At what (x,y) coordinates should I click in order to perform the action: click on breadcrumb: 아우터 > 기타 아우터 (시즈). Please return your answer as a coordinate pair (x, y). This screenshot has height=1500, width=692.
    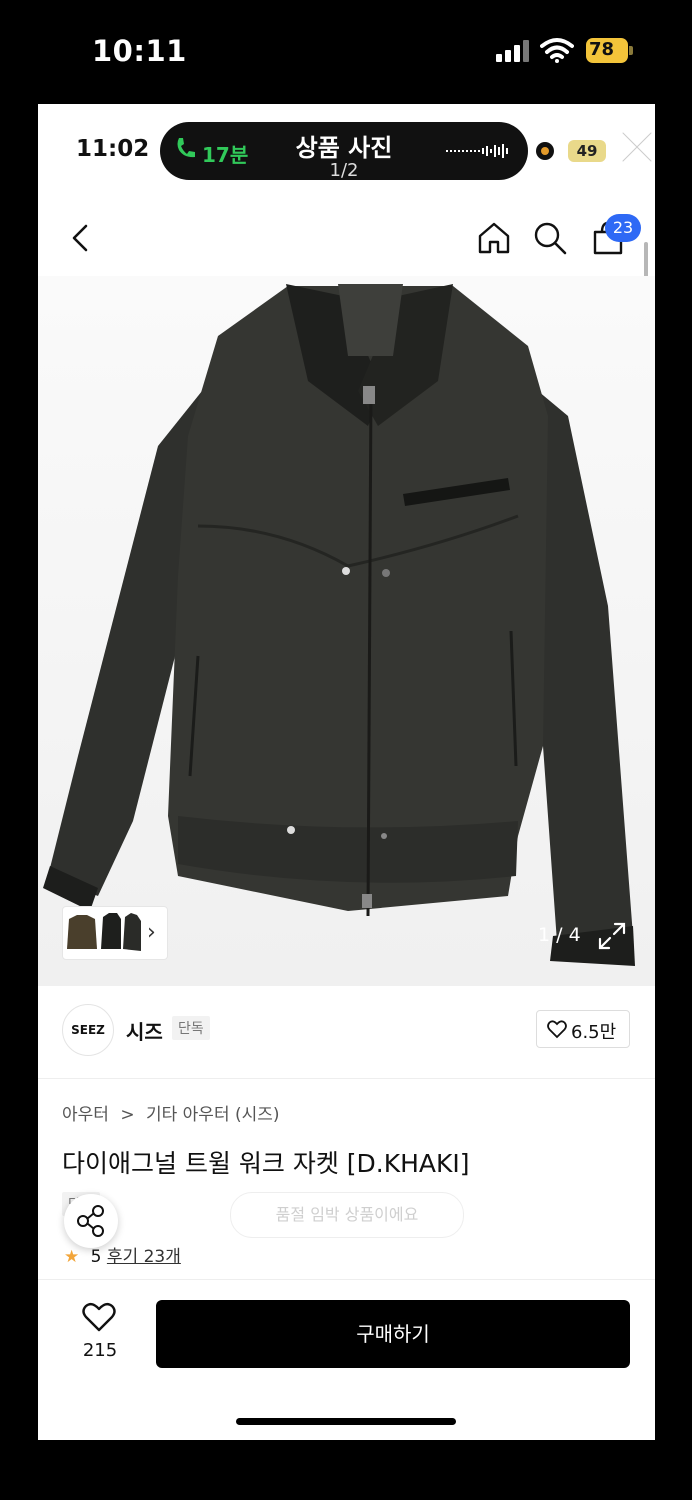
    Looking at the image, I should click on (174, 1112).